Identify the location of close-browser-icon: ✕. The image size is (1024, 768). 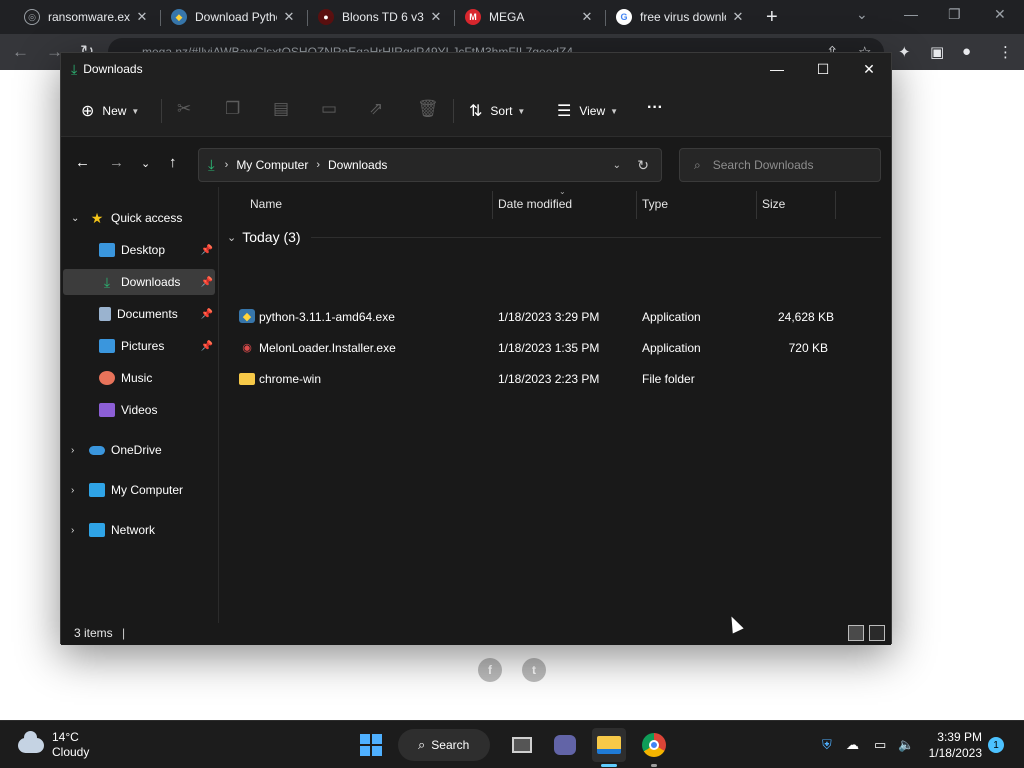
(1000, 14).